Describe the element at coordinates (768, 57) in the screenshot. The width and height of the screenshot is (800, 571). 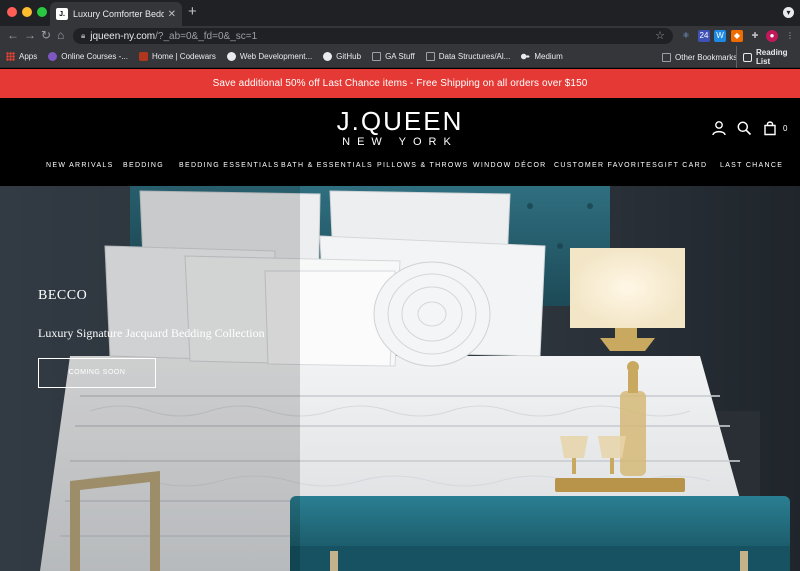
I see `reading-list: Reading List` at that location.